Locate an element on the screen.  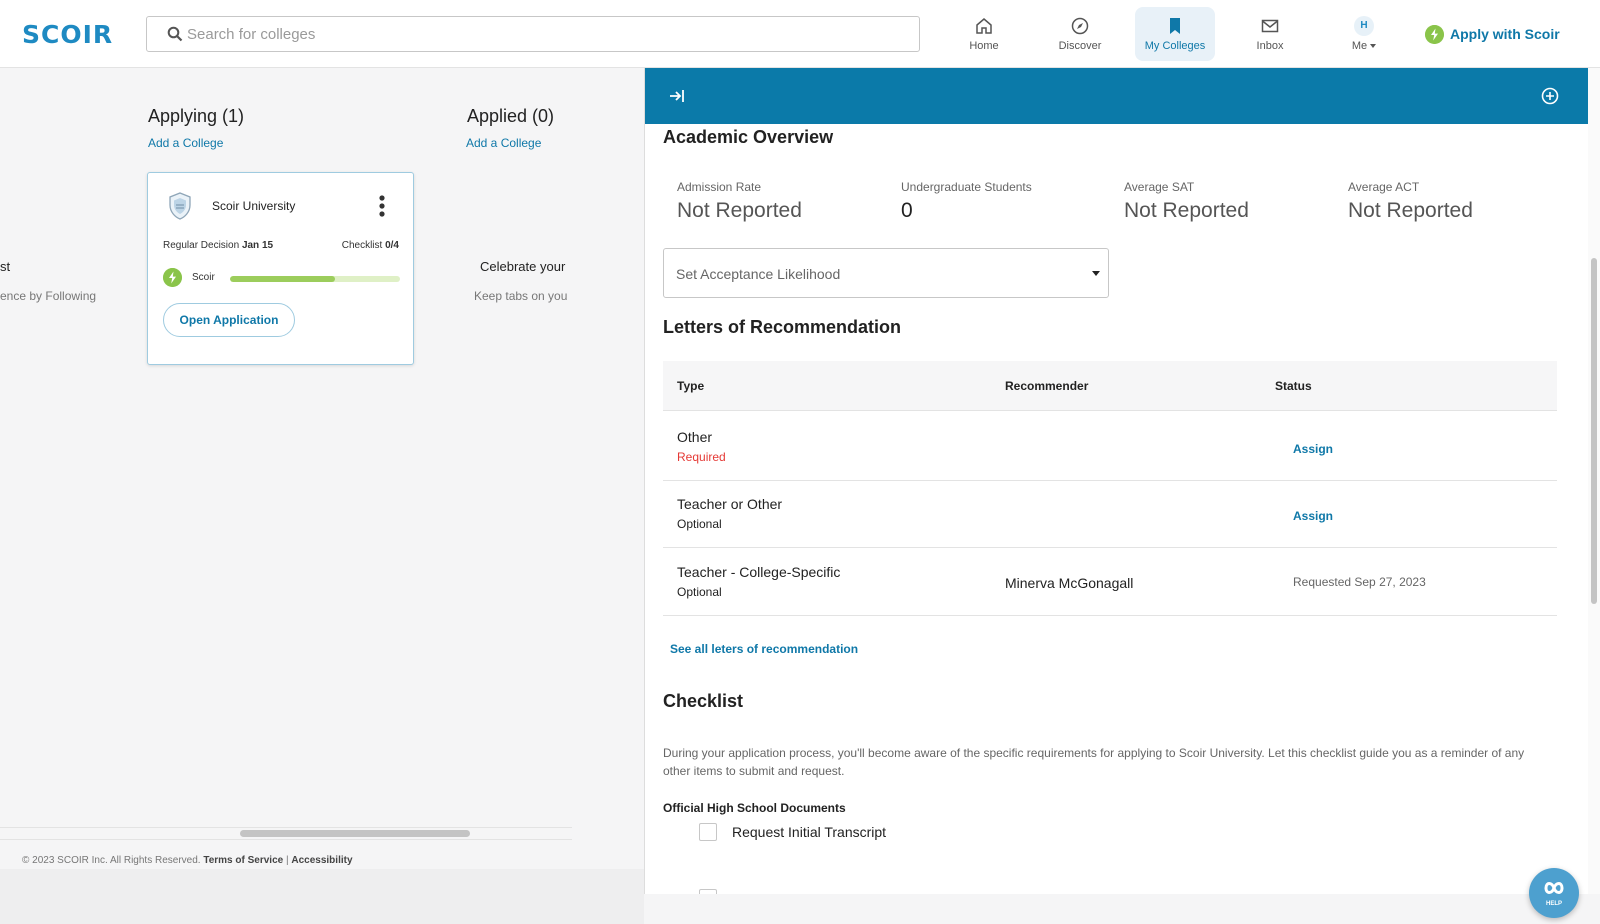
infinity-icon is located at coordinates (1554, 888).